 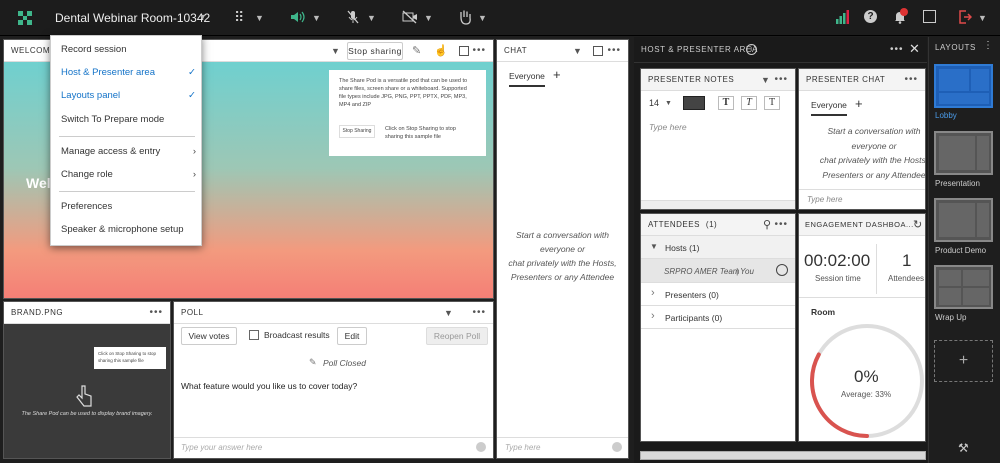 What do you see at coordinates (950, 317) in the screenshot?
I see `layout-label-wrap-up: Wrap Up` at bounding box center [950, 317].